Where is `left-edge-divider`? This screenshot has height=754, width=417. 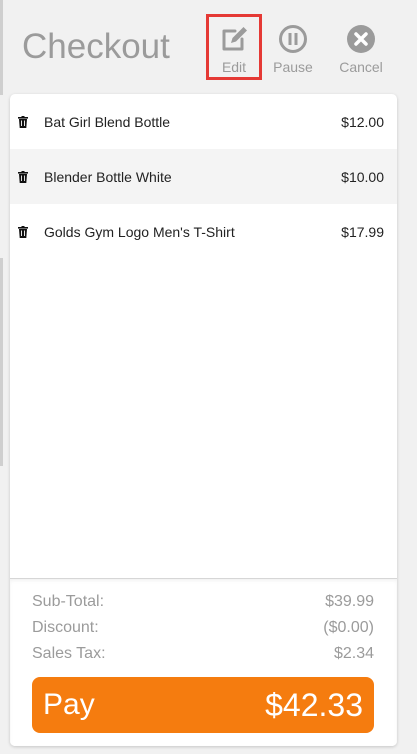 left-edge-divider is located at coordinates (1, 362).